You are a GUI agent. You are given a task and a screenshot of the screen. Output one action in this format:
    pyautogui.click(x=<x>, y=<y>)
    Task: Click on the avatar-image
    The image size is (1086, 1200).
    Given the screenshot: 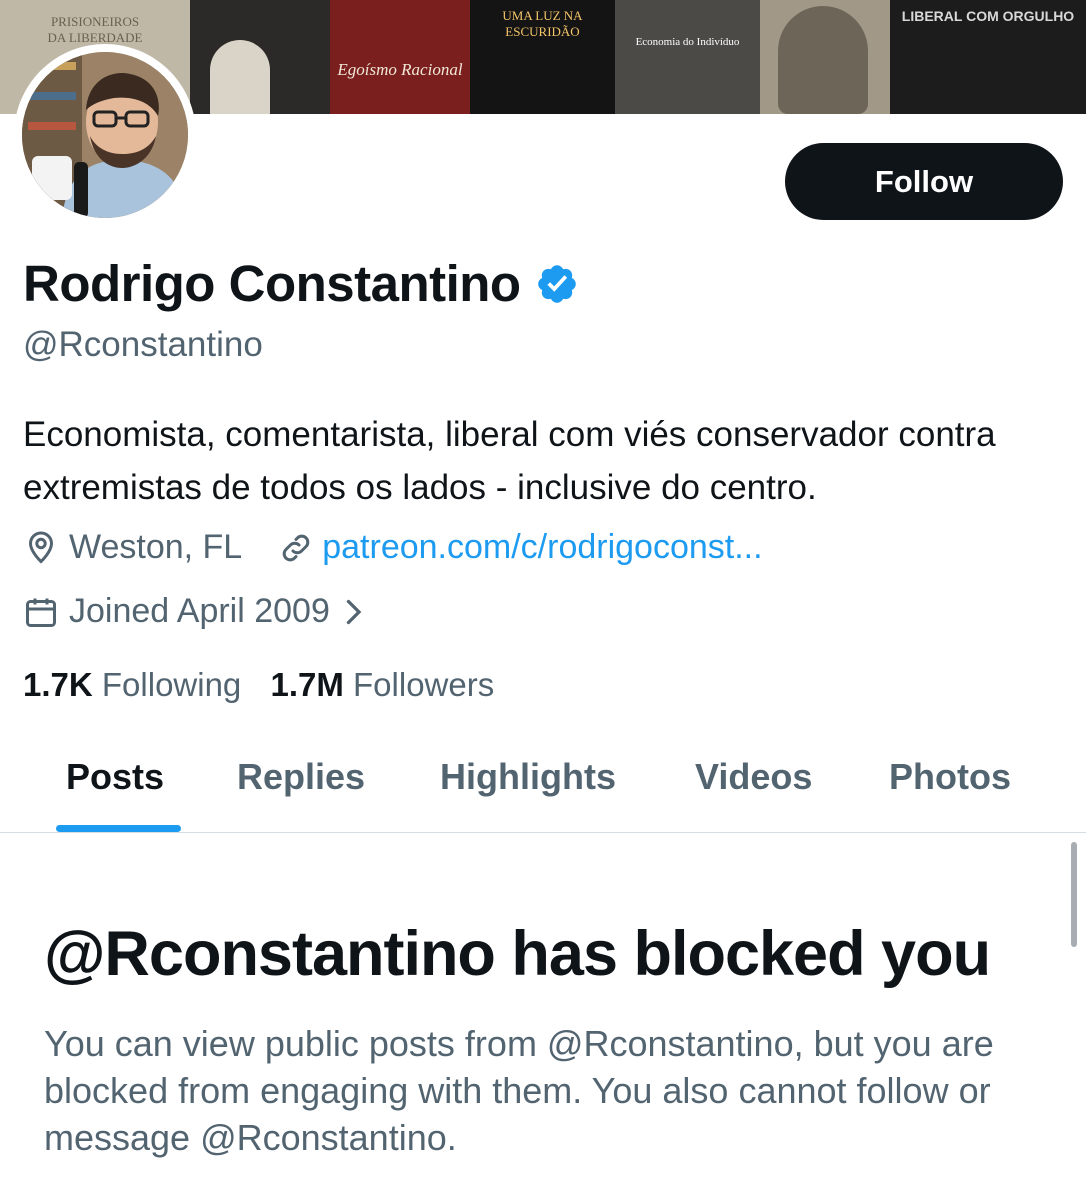 What is the action you would take?
    pyautogui.click(x=105, y=135)
    